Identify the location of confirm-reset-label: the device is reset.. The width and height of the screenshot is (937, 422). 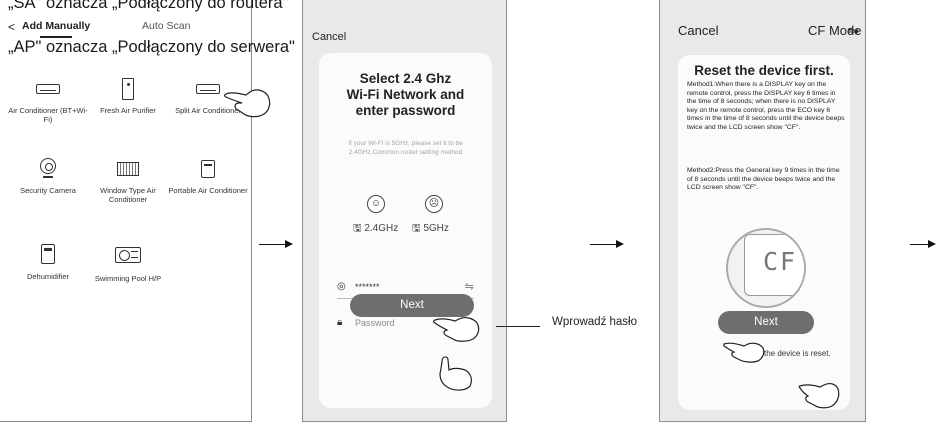
(797, 353).